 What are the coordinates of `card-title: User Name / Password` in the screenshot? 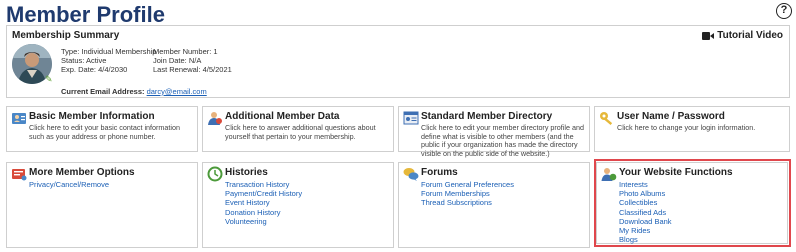 It's located at (671, 116).